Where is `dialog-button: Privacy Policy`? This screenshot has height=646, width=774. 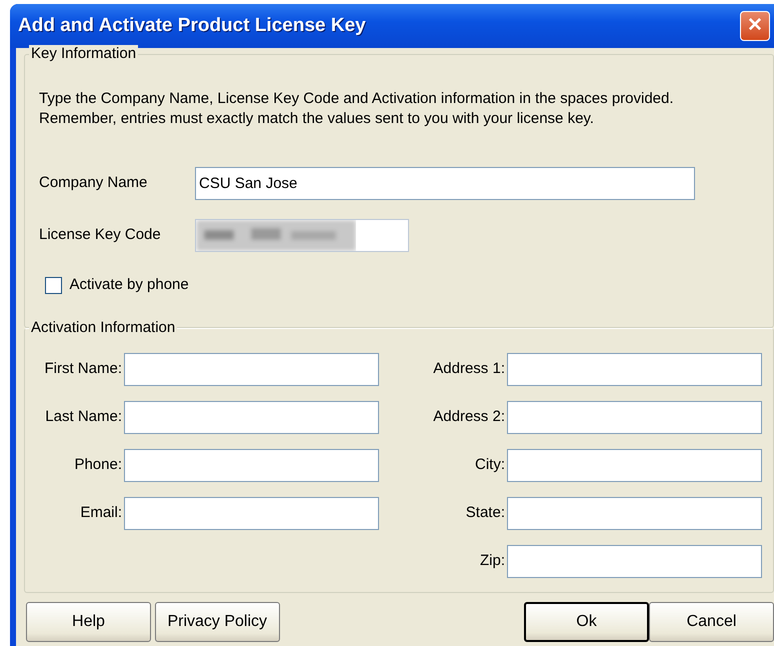
dialog-button: Privacy Policy is located at coordinates (217, 622).